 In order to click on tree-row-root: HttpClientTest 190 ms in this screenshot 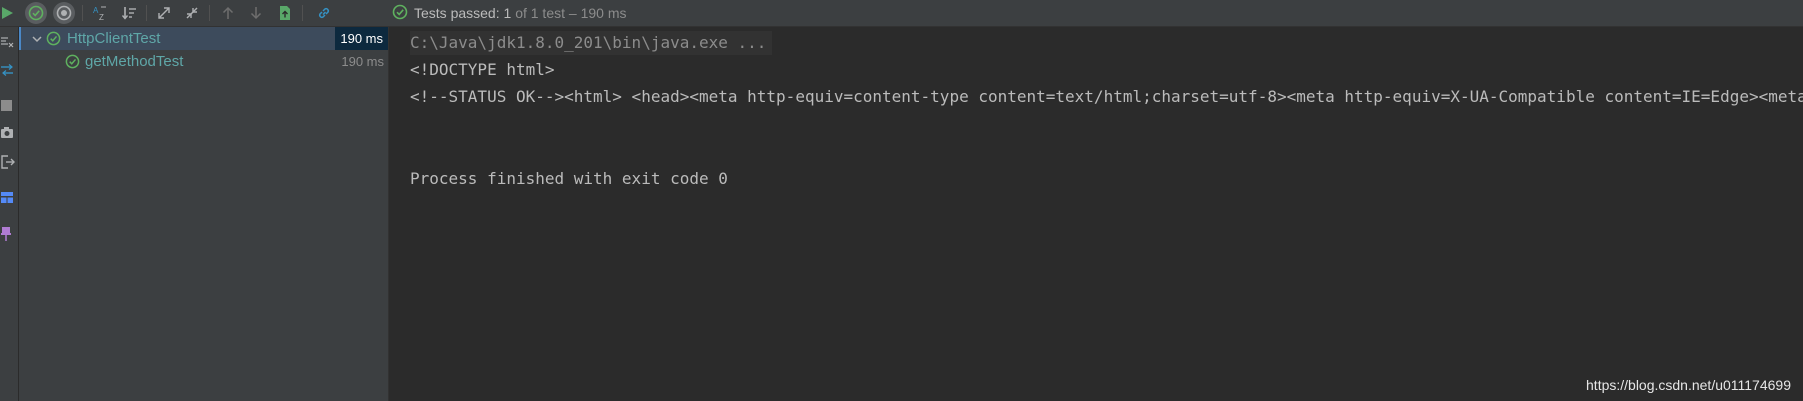, I will do `click(203, 38)`.